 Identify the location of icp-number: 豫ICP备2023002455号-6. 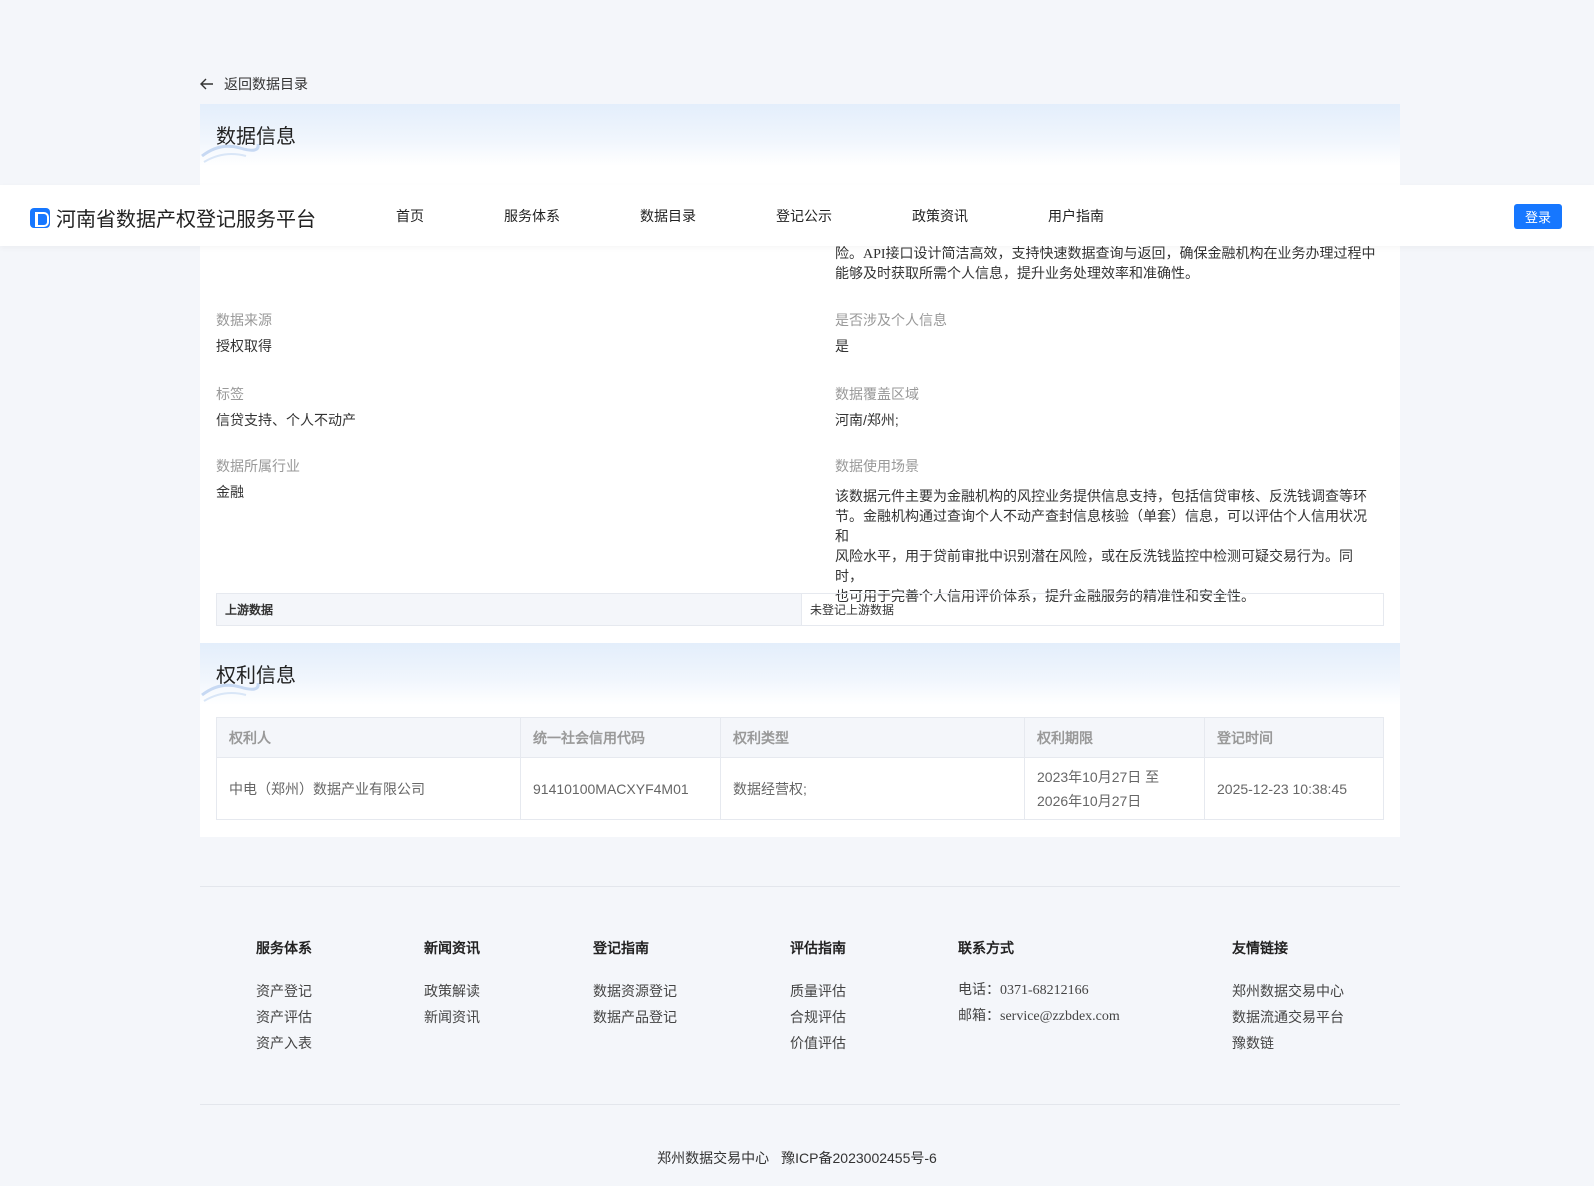
(859, 1158).